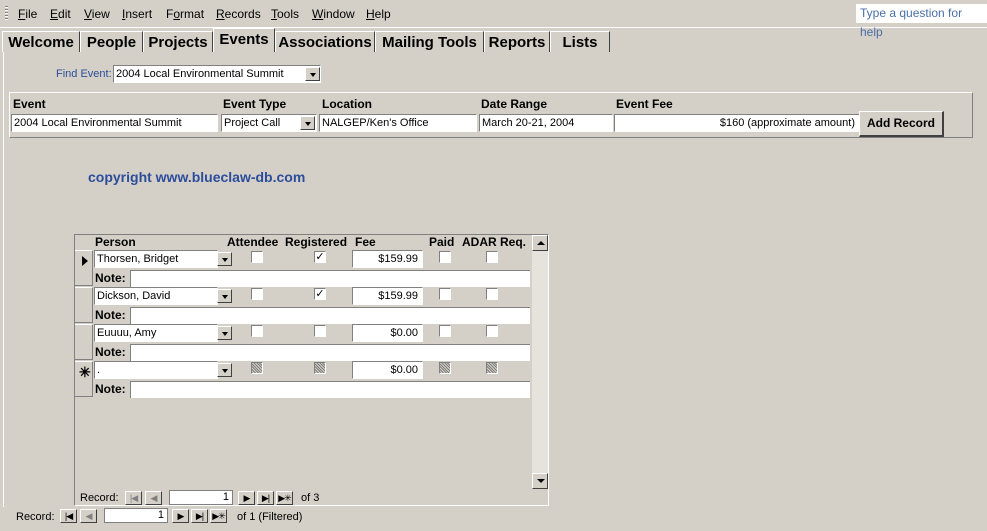 The width and height of the screenshot is (987, 531). What do you see at coordinates (60, 14) in the screenshot?
I see `menu-edit: Edit` at bounding box center [60, 14].